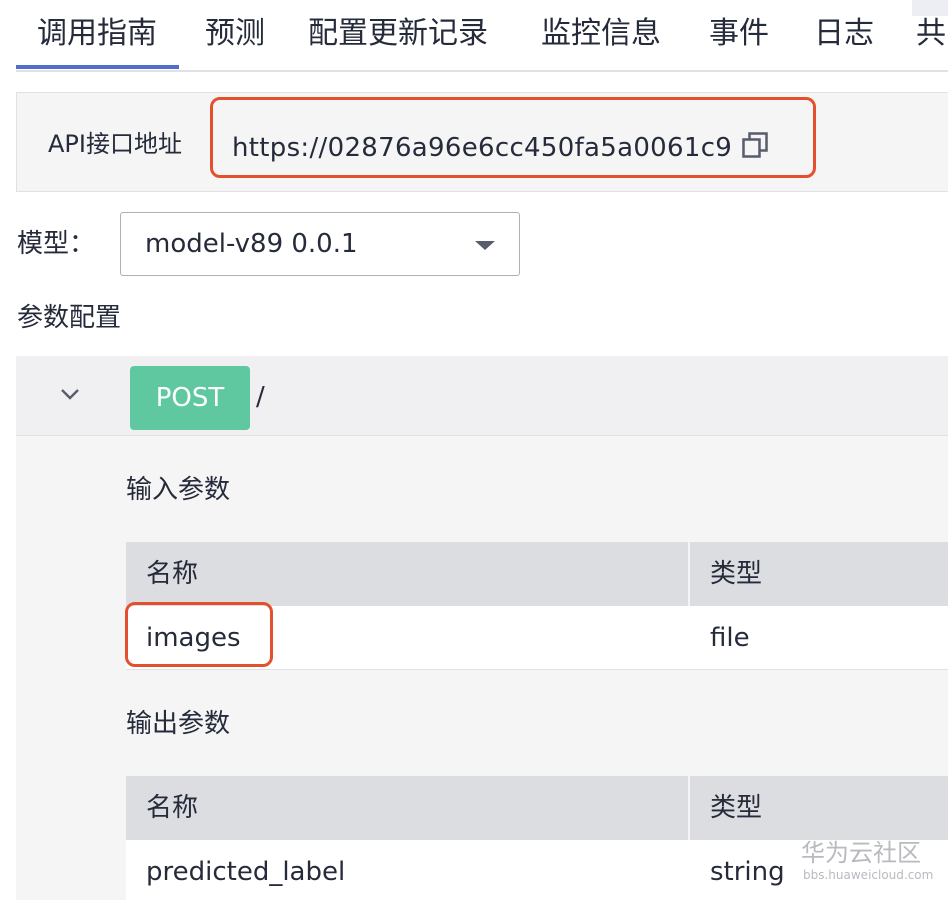 The image size is (948, 900). What do you see at coordinates (747, 872) in the screenshot?
I see `param-type: string` at bounding box center [747, 872].